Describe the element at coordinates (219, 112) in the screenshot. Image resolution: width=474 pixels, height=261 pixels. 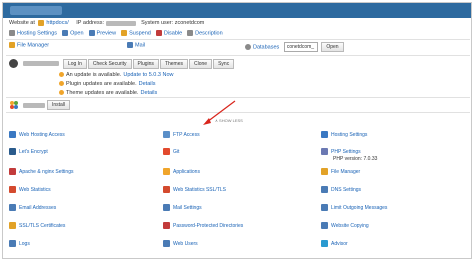
I see `annotation-arrow` at that location.